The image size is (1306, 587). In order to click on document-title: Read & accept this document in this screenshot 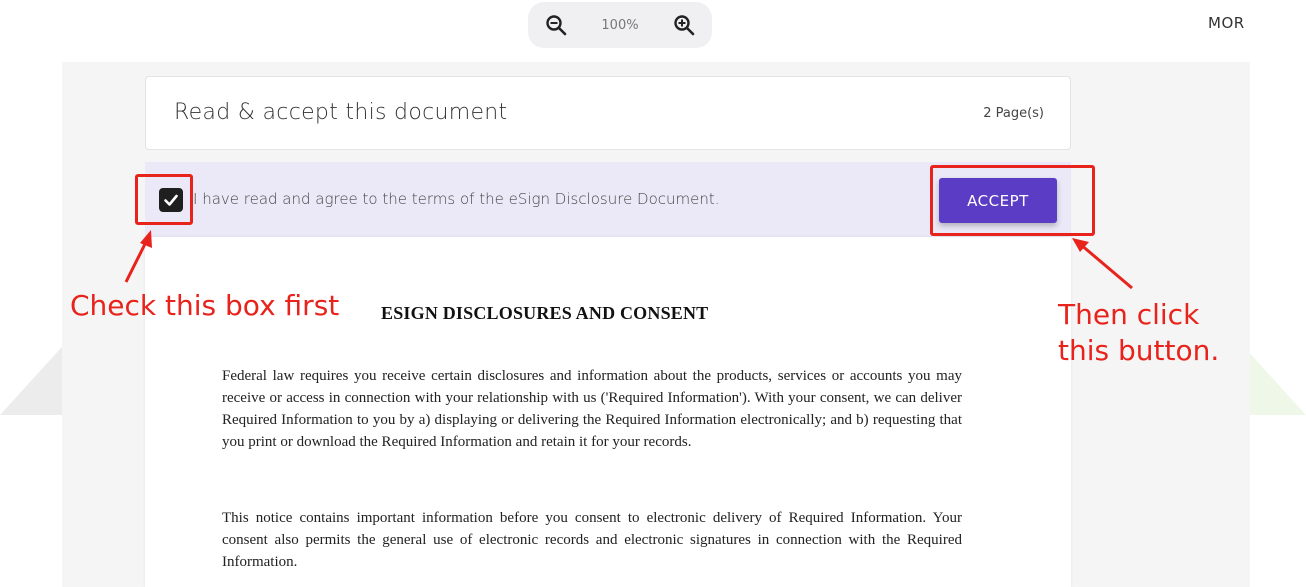, I will do `click(341, 112)`.